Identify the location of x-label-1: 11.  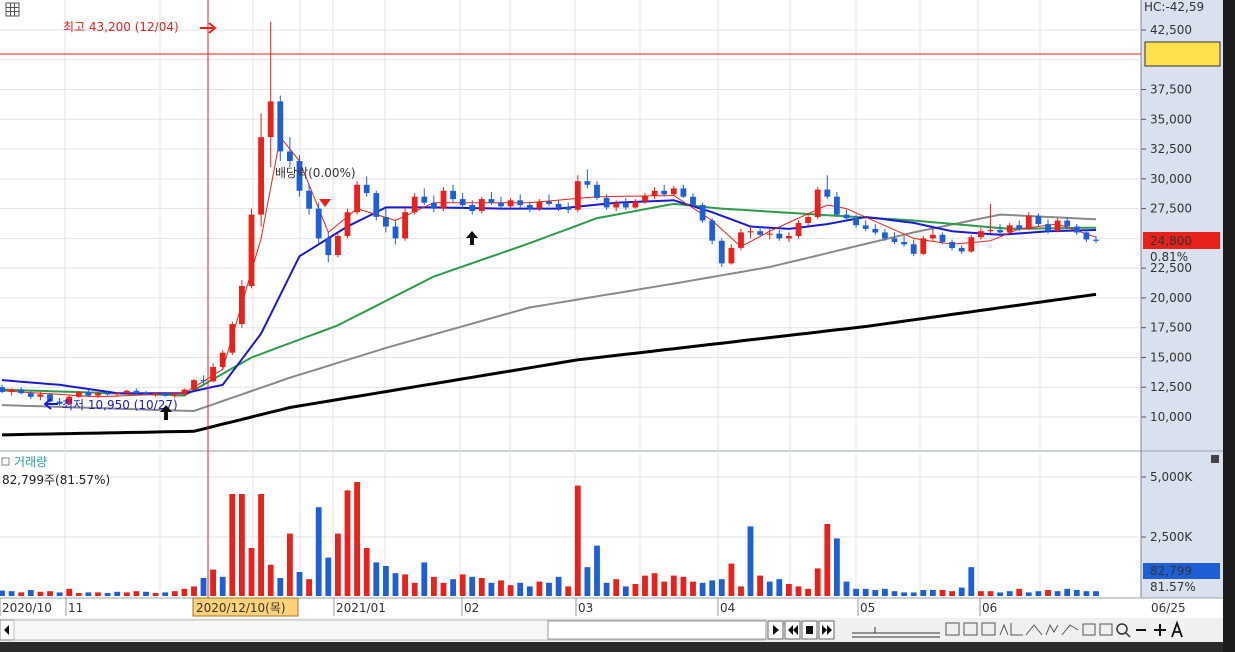
(75, 608).